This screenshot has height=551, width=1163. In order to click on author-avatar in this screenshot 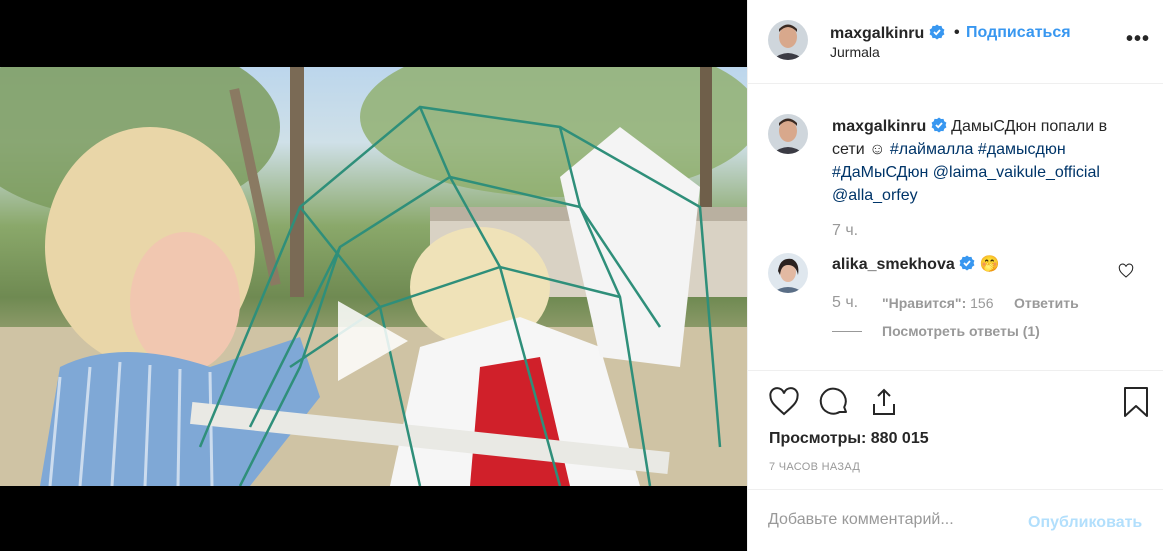, I will do `click(788, 40)`.